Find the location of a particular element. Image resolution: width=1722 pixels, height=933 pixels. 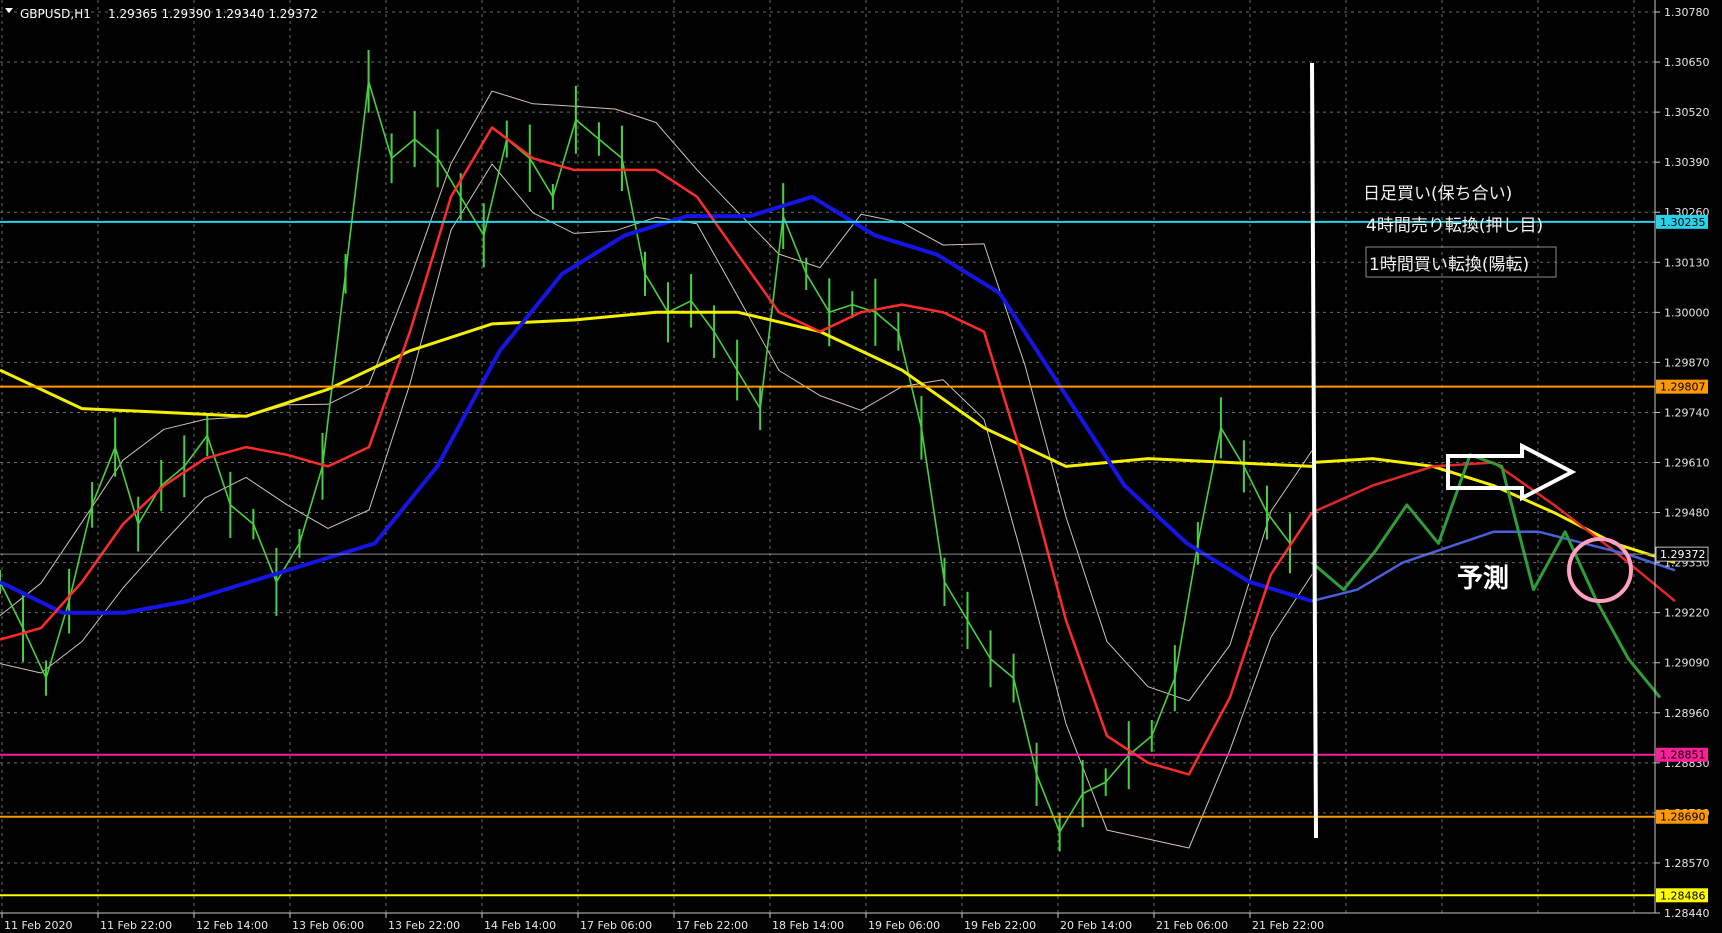

time-tick-label: 20 Feb 14:00 is located at coordinates (1096, 925).